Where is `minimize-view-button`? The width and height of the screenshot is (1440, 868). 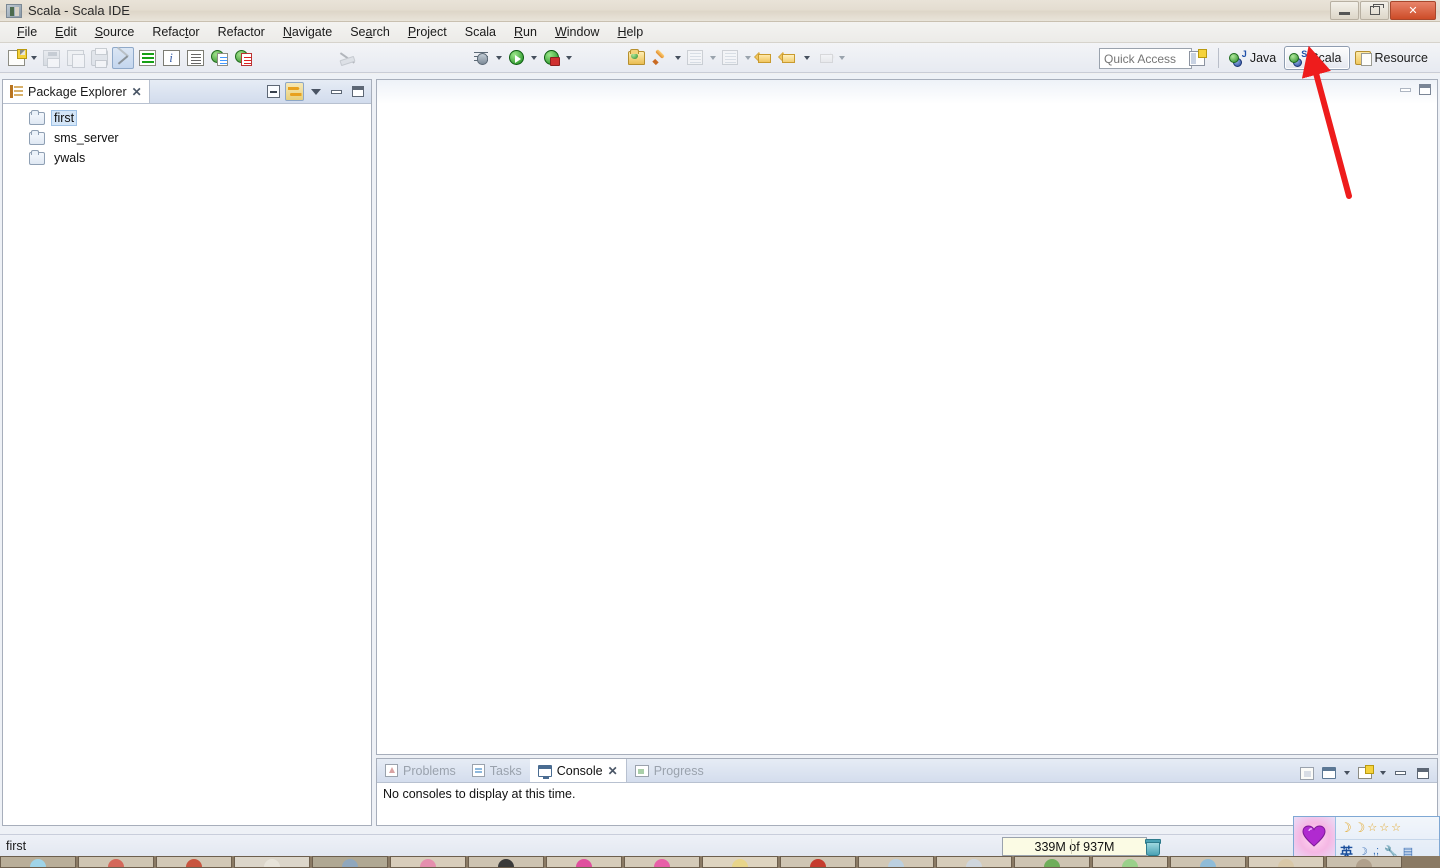 minimize-view-button is located at coordinates (336, 91).